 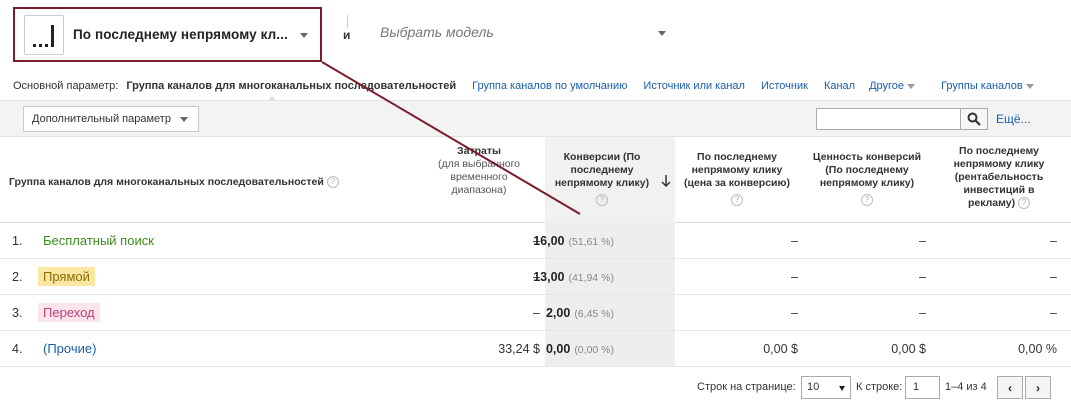 I want to click on conversions-cell: 13,00 (41,94 %), so click(x=573, y=277).